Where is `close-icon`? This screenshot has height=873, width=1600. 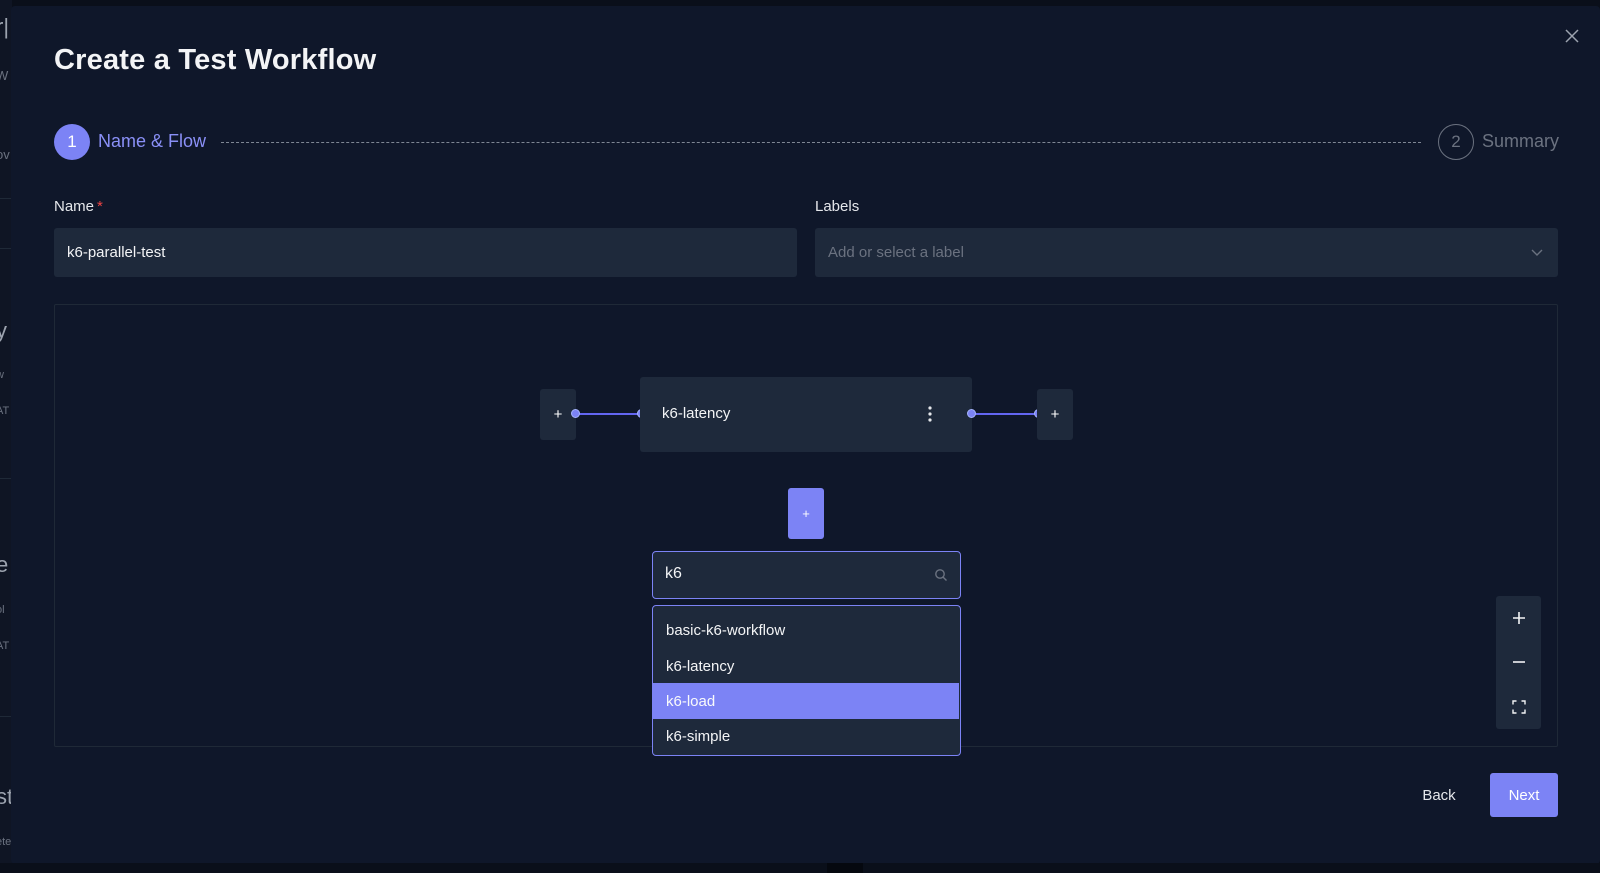 close-icon is located at coordinates (1572, 36).